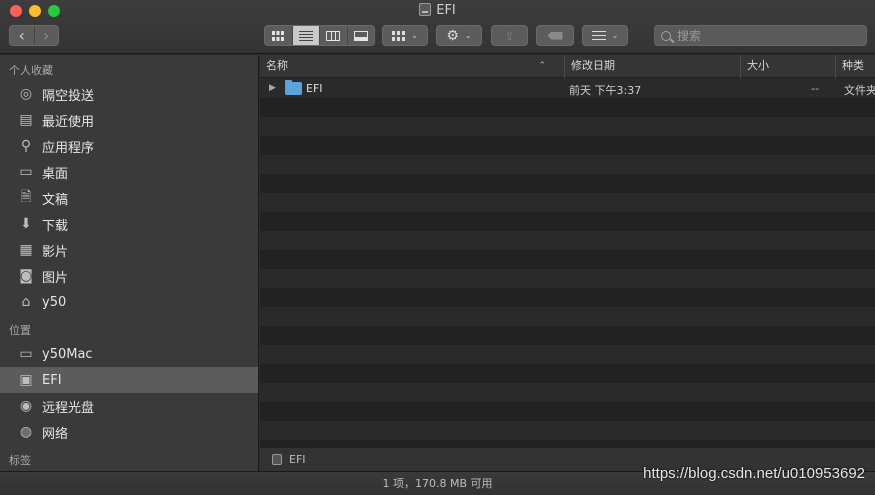  What do you see at coordinates (410, 66) in the screenshot?
I see `column-header-name: 名称 ⌃` at bounding box center [410, 66].